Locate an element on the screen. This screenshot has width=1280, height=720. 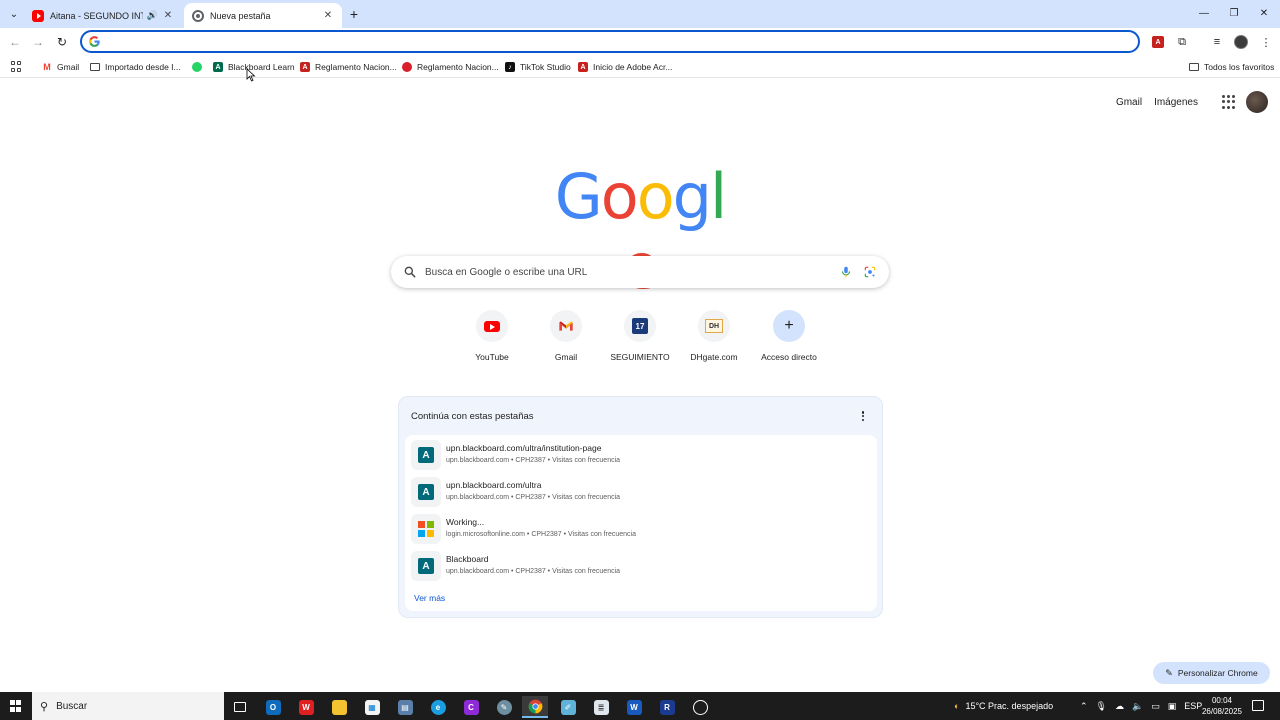
close-window-icon: ✕ is located at coordinates (1264, 14).